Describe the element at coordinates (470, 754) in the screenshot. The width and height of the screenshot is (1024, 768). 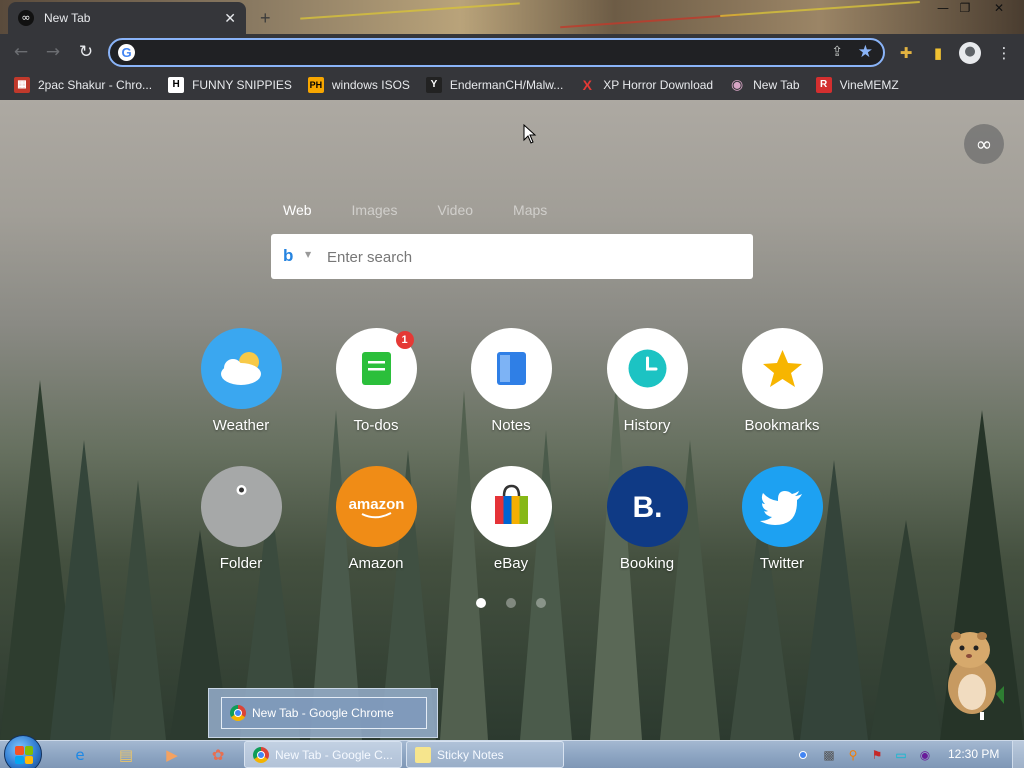
I see `taskbar-button-label: Sticky Notes` at that location.